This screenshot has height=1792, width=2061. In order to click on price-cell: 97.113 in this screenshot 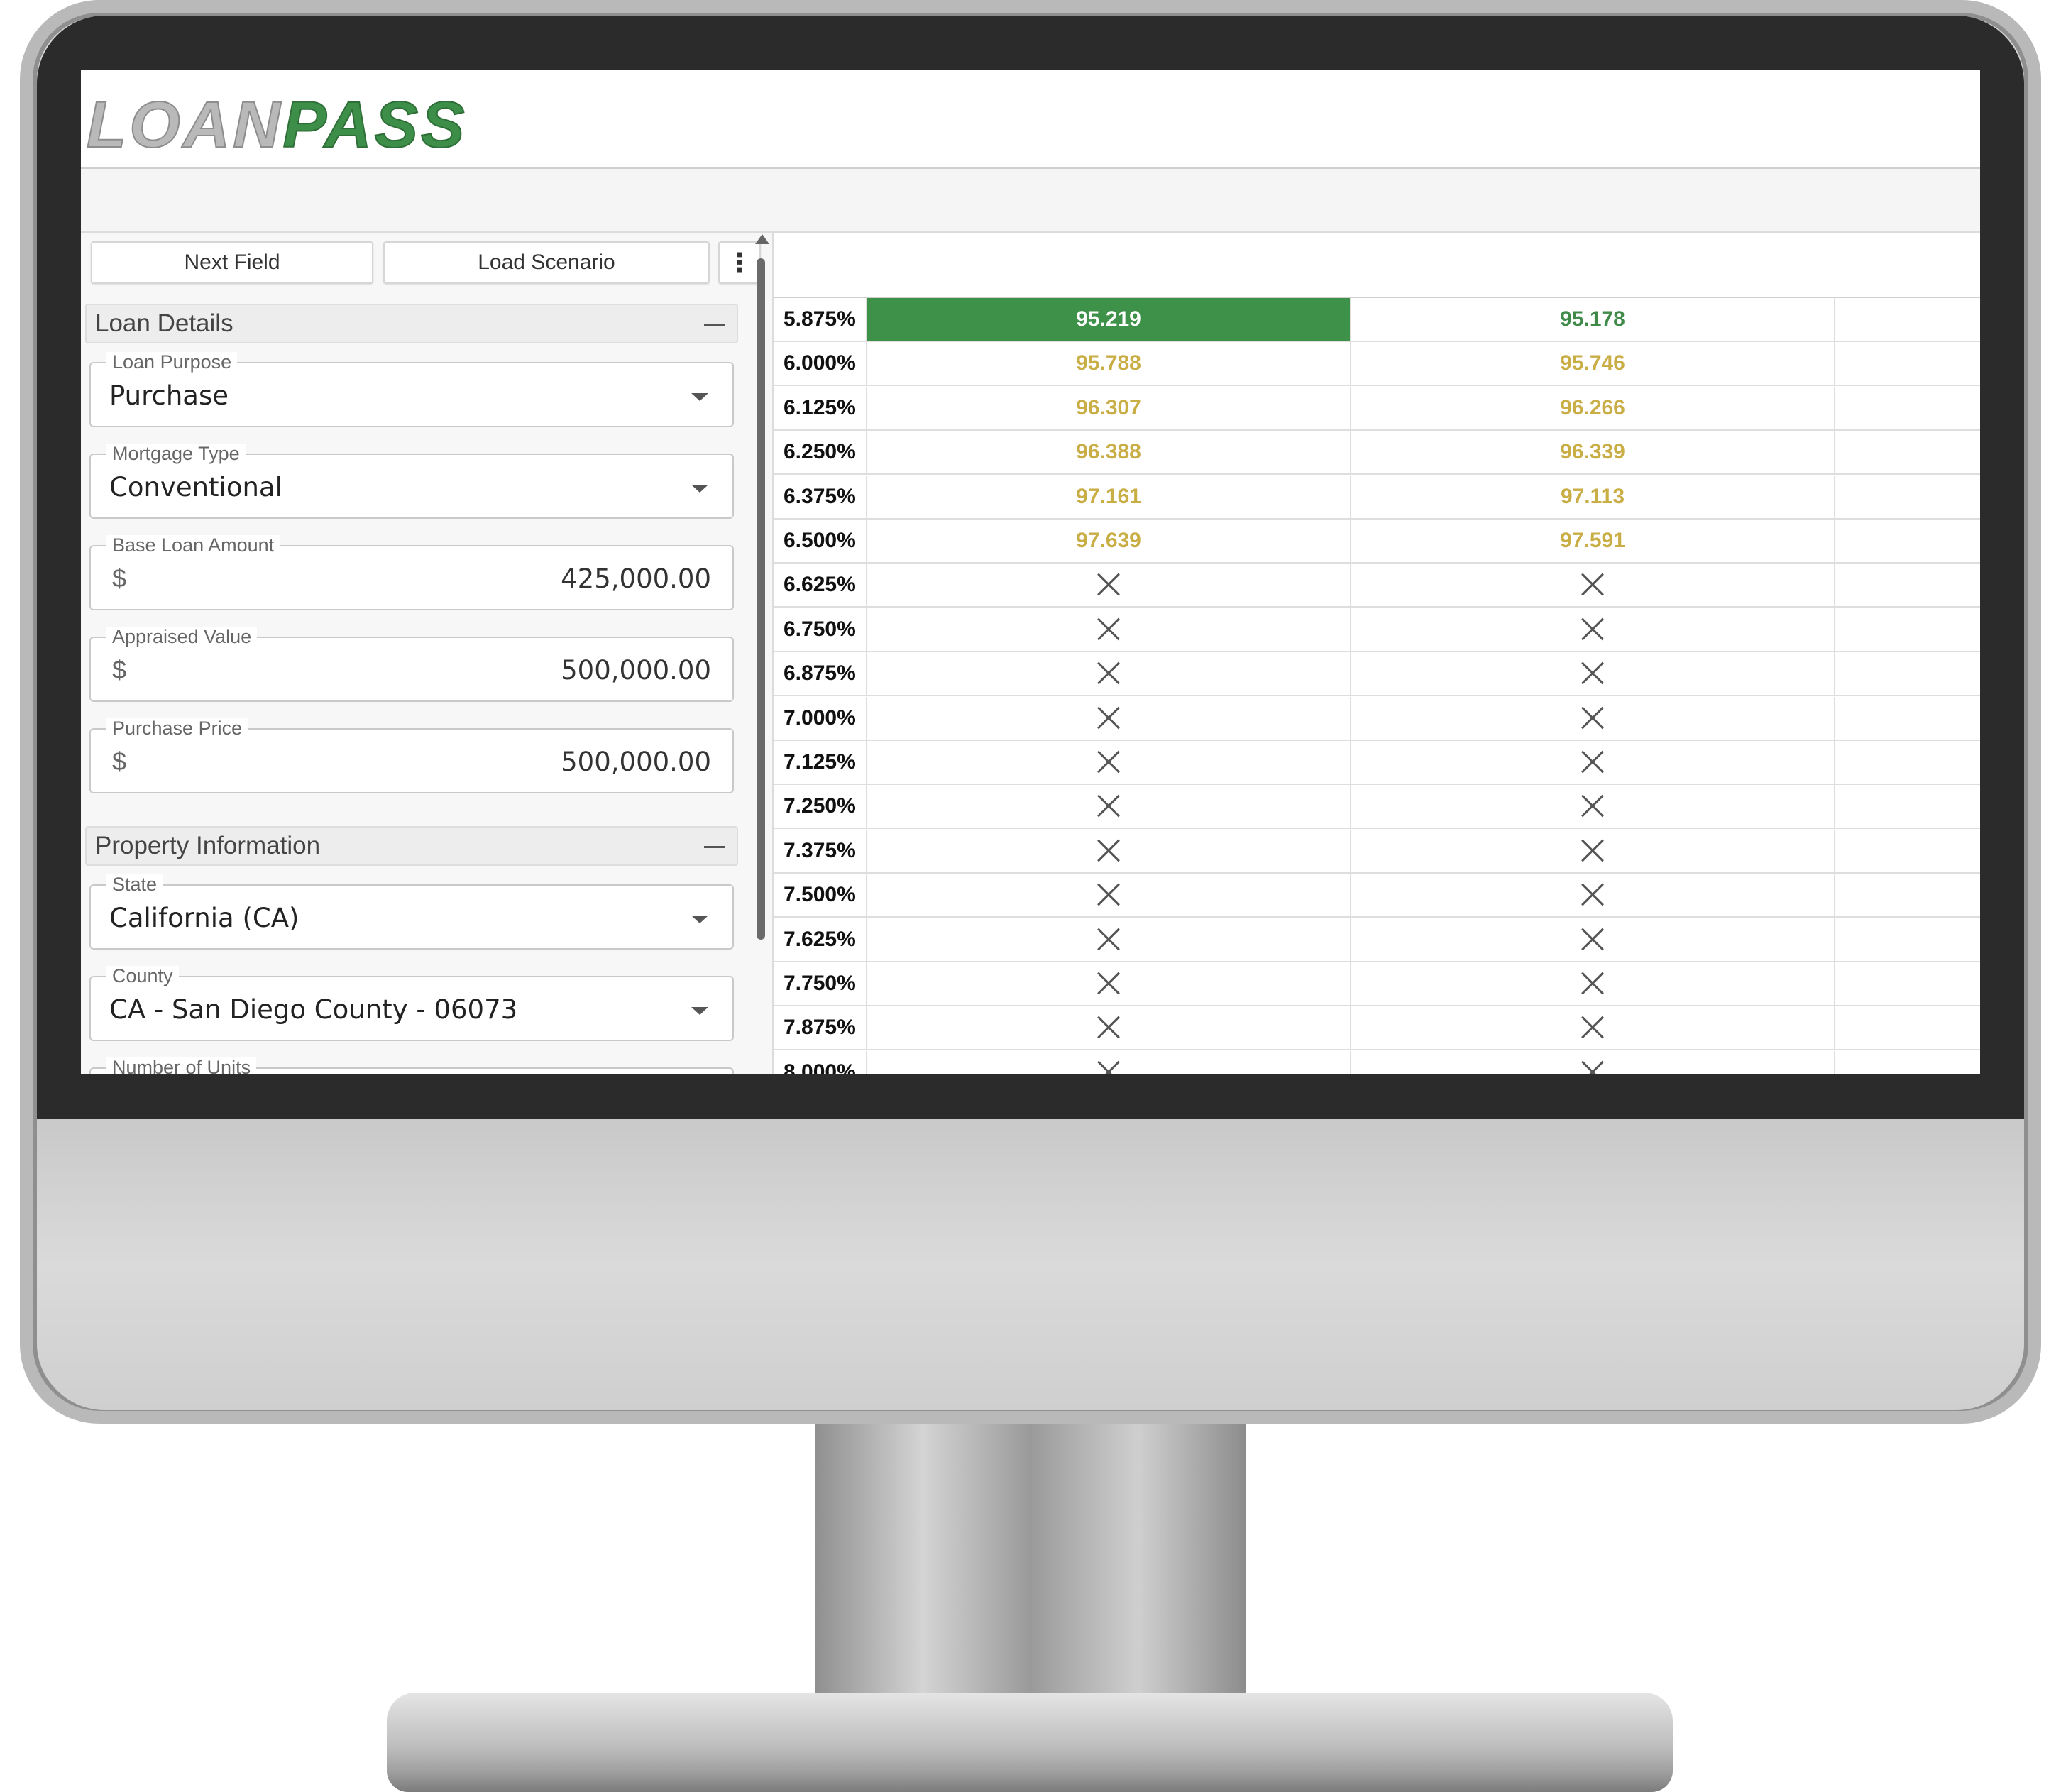, I will do `click(1593, 497)`.